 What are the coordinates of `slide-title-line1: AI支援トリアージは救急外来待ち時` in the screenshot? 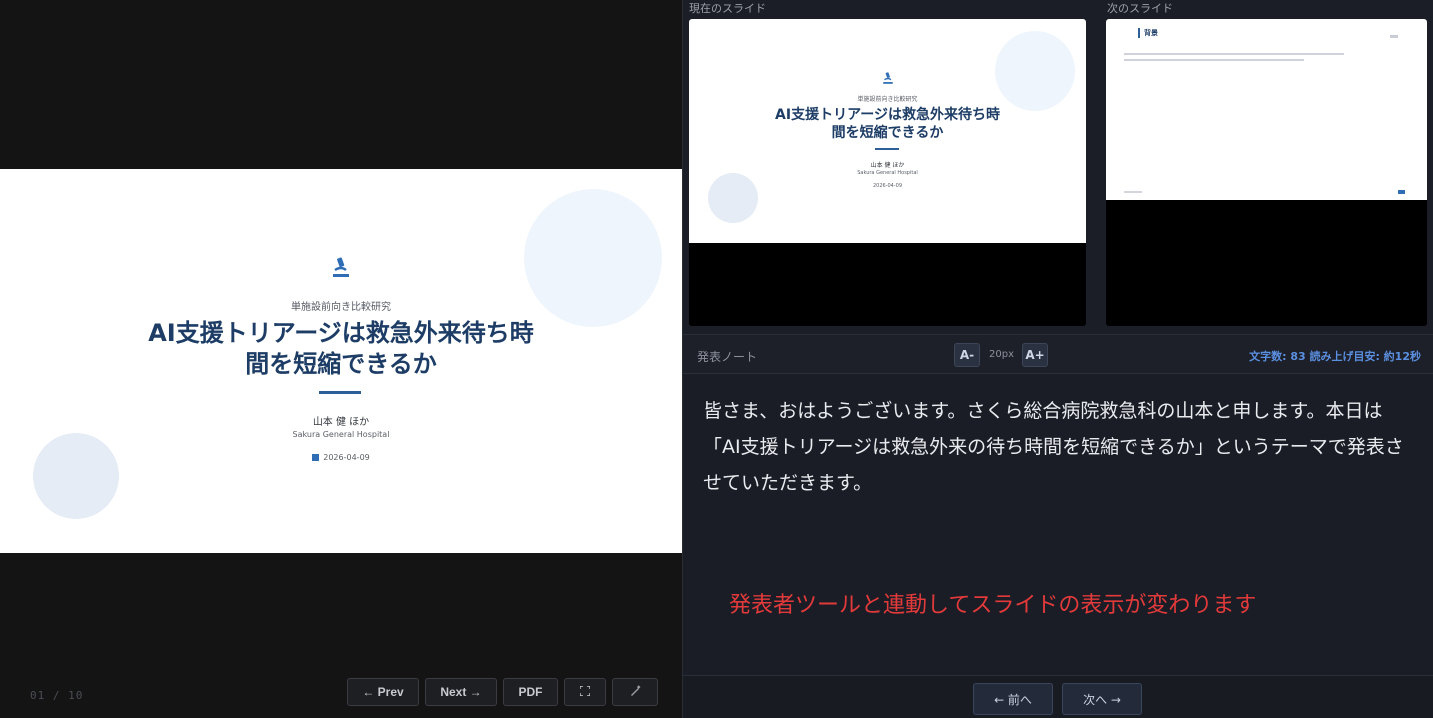 It's located at (341, 333).